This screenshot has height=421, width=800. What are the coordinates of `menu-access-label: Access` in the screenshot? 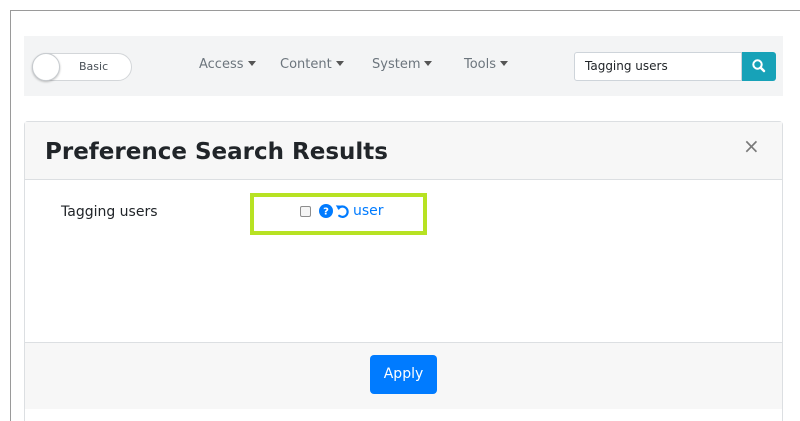 It's located at (221, 64).